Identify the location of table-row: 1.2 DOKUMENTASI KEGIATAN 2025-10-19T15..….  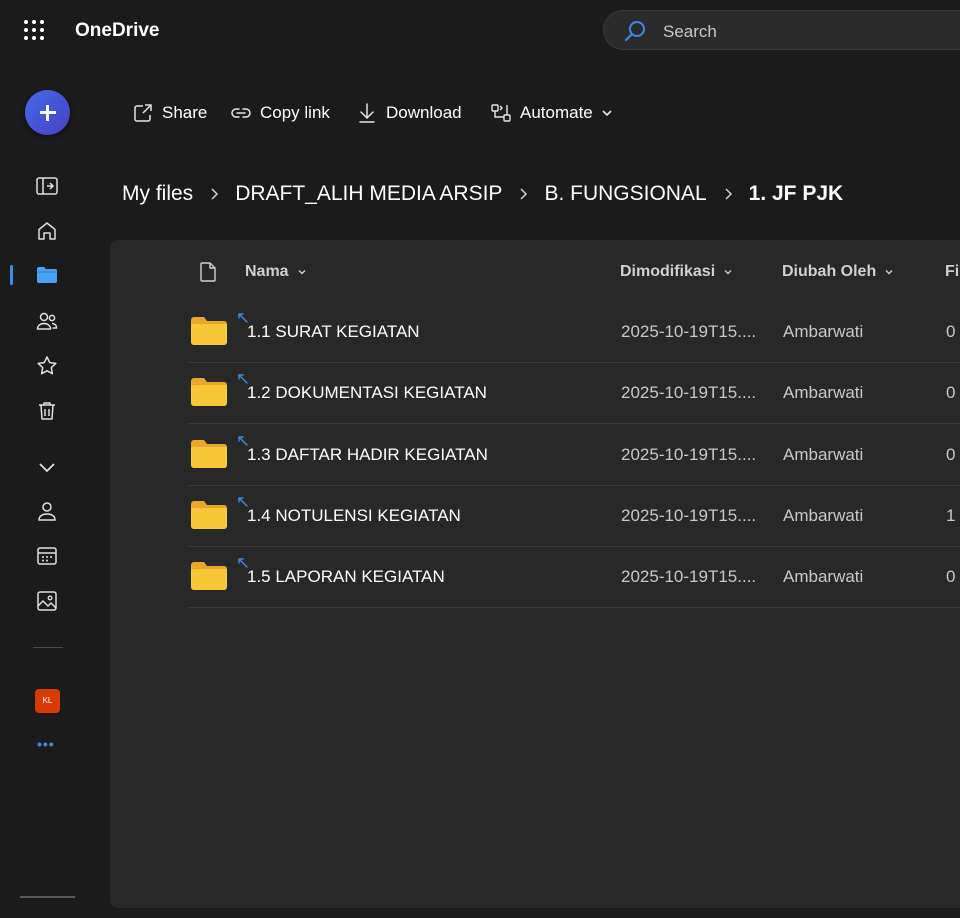
(574, 394).